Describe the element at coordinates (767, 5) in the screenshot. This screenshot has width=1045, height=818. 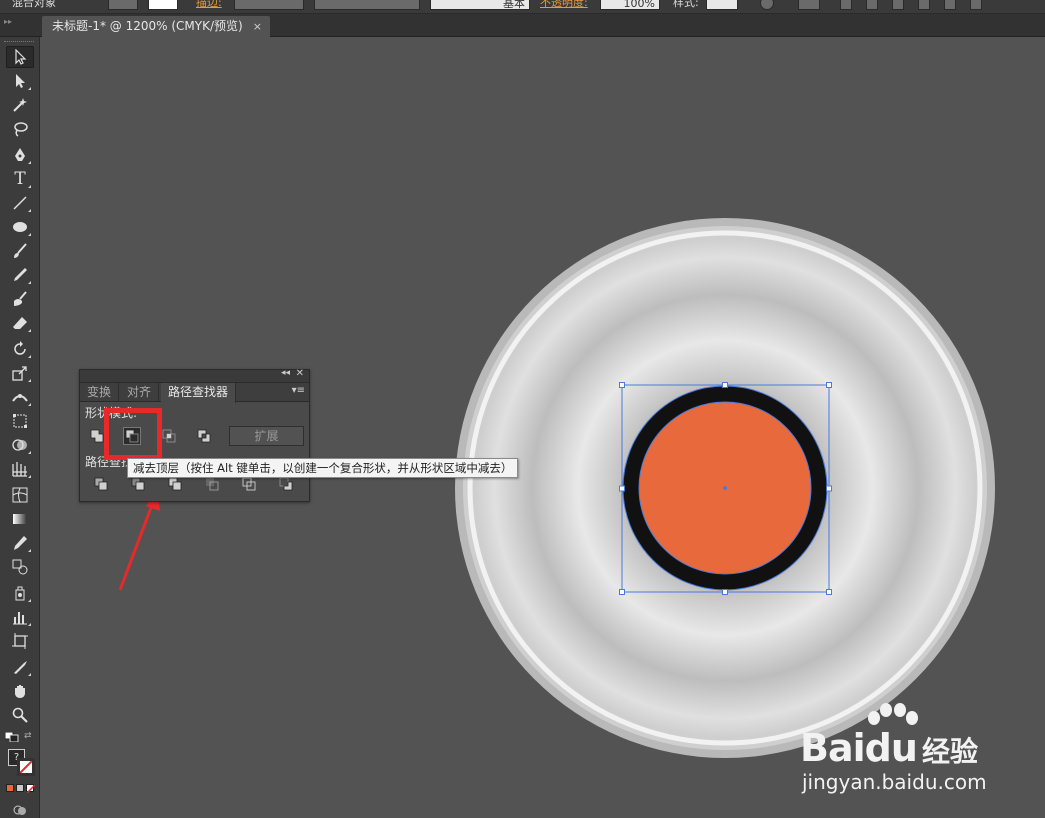
I see `recolor-icon` at that location.